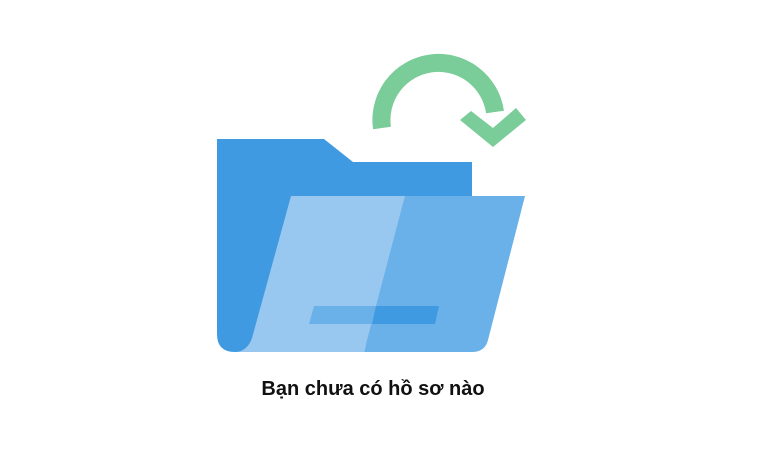 This screenshot has width=770, height=450. Describe the element at coordinates (342, 315) in the screenshot. I see `folder-label-left` at that location.